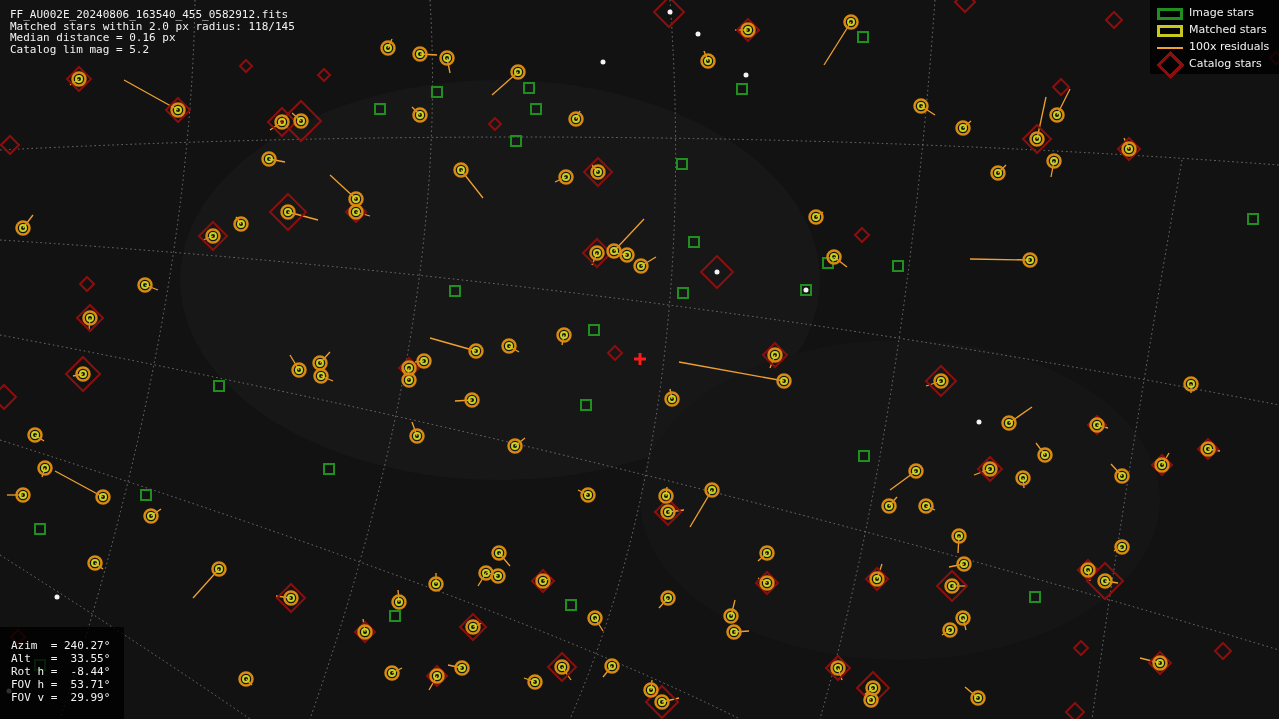 This screenshot has width=1279, height=719. What do you see at coordinates (150, 15) in the screenshot?
I see `info-line: FF_AU002E_20240806_163540_455_0582912.fits` at bounding box center [150, 15].